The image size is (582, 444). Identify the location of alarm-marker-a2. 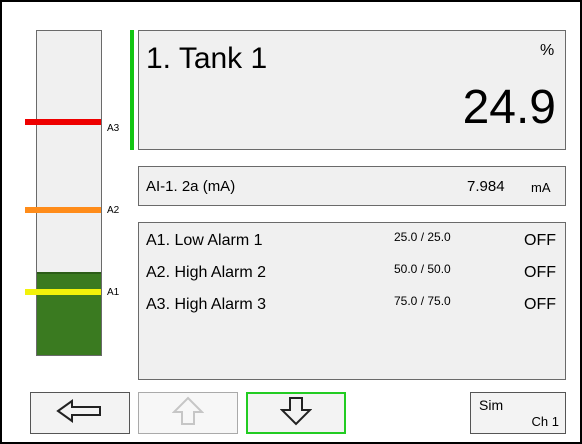
(63, 210).